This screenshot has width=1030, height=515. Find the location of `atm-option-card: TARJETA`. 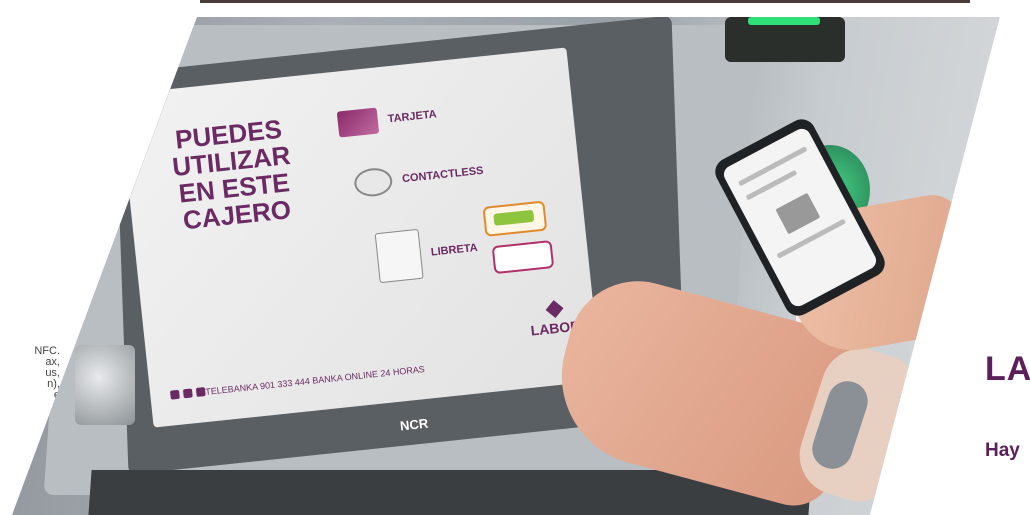

atm-option-card: TARJETA is located at coordinates (387, 119).